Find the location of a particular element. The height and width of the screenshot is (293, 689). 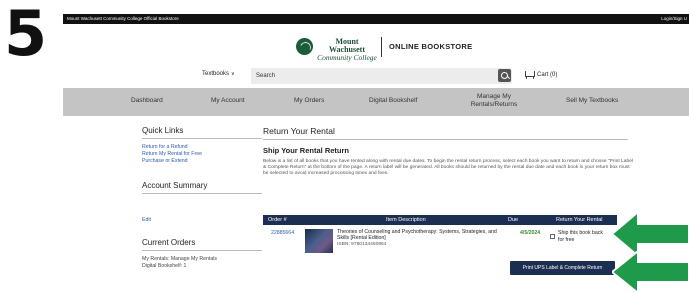

cart-link: Cart (0) is located at coordinates (540, 75).